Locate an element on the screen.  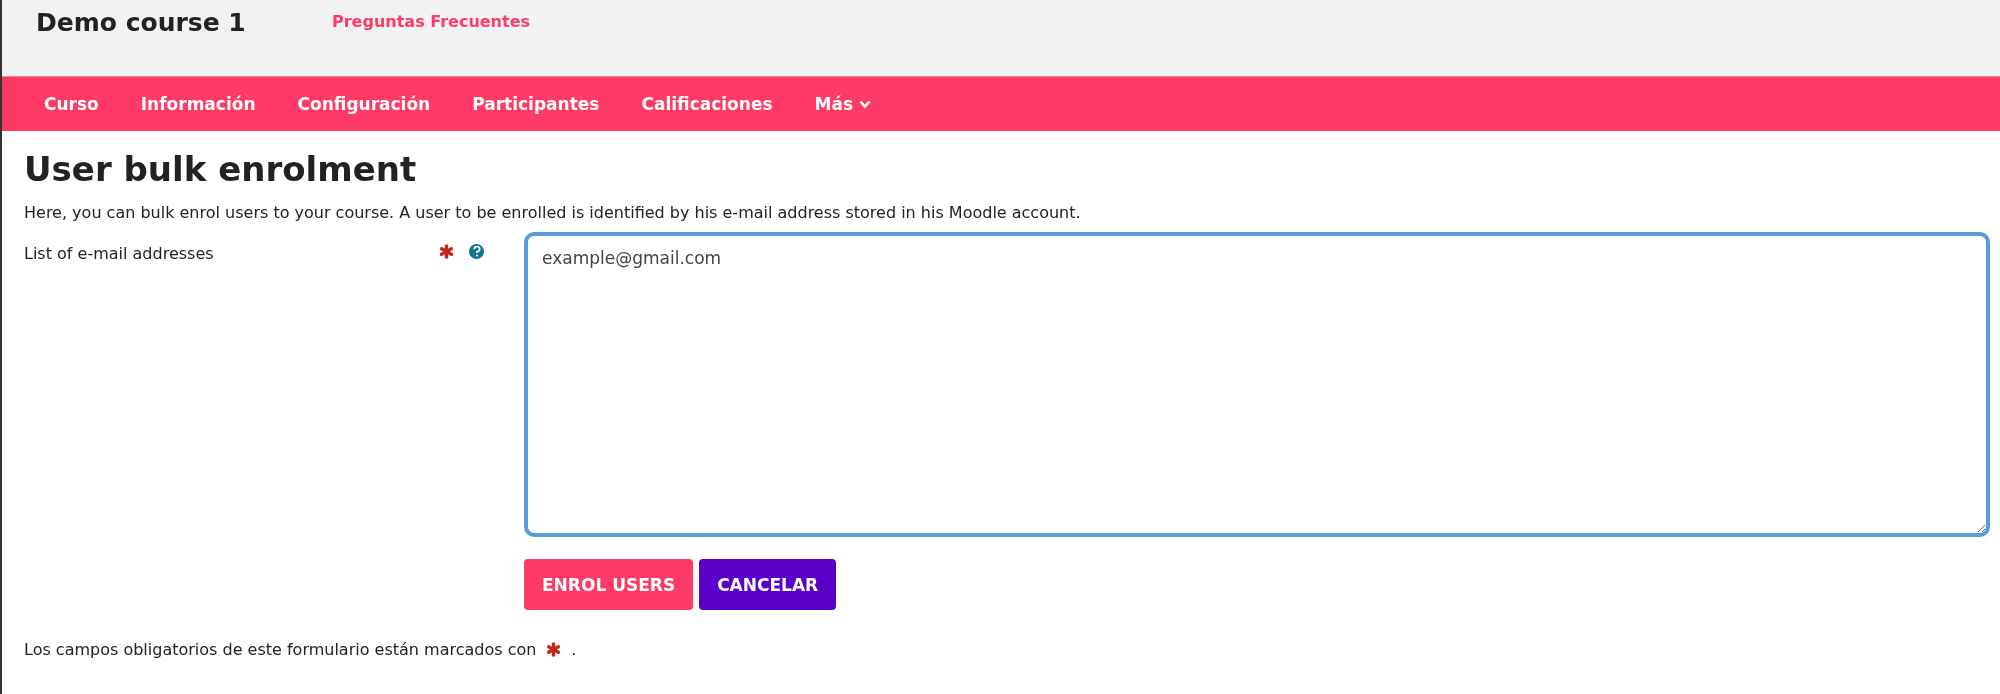
description-text: Here, you can bulk enrol users to your course. A user to be enrolled is identified by his e-mail address stored in his Moodle account. is located at coordinates (553, 212).